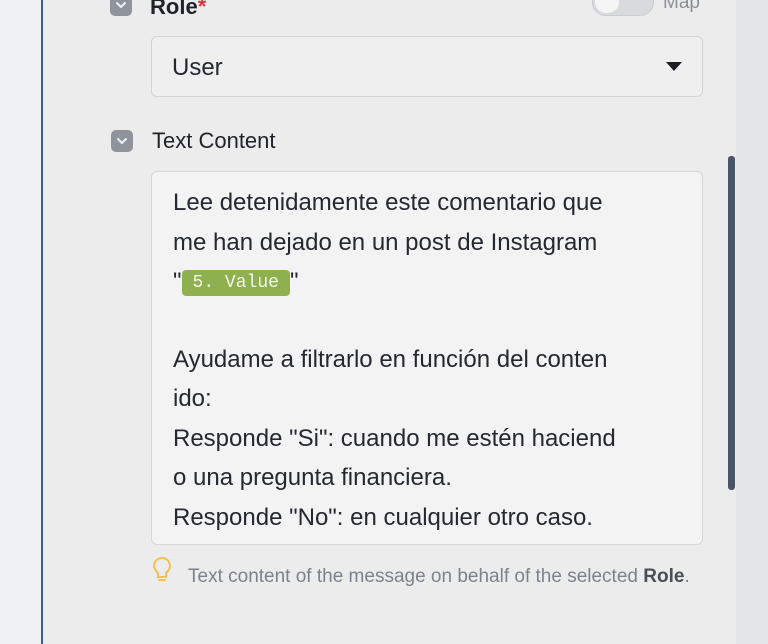 Image resolution: width=768 pixels, height=644 pixels. Describe the element at coordinates (21, 322) in the screenshot. I see `left-sidebar-edge` at that location.